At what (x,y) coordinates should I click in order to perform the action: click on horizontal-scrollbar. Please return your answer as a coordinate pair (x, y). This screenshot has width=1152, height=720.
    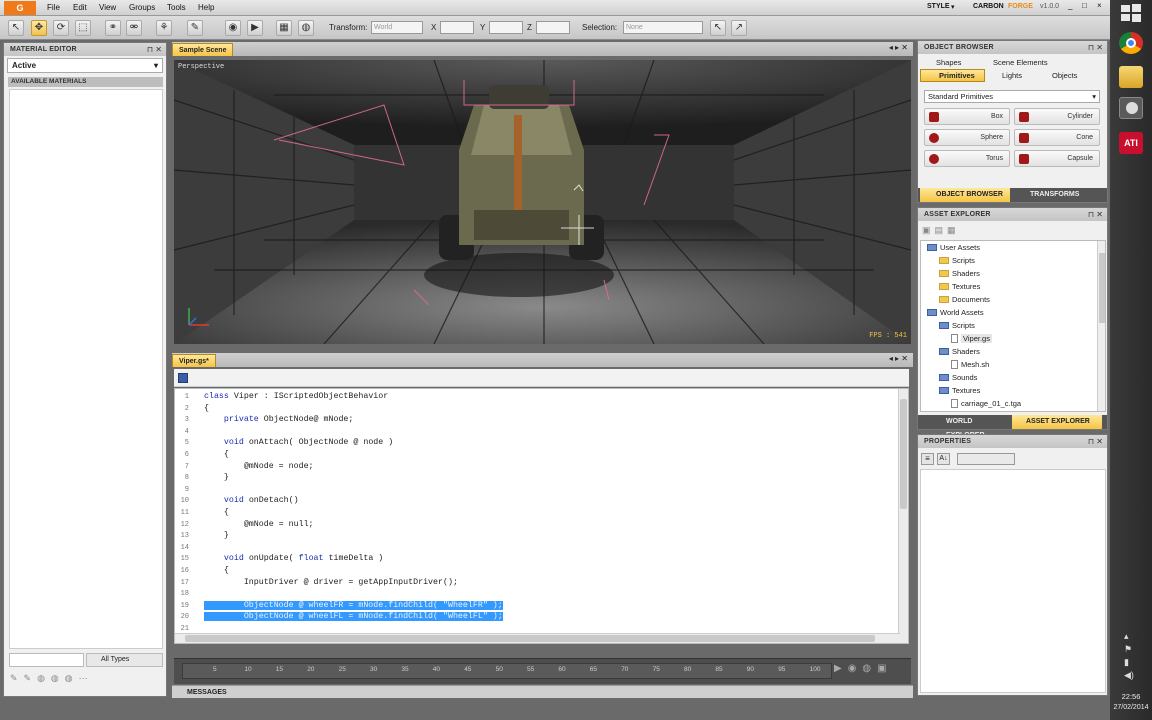
    Looking at the image, I should click on (537, 638).